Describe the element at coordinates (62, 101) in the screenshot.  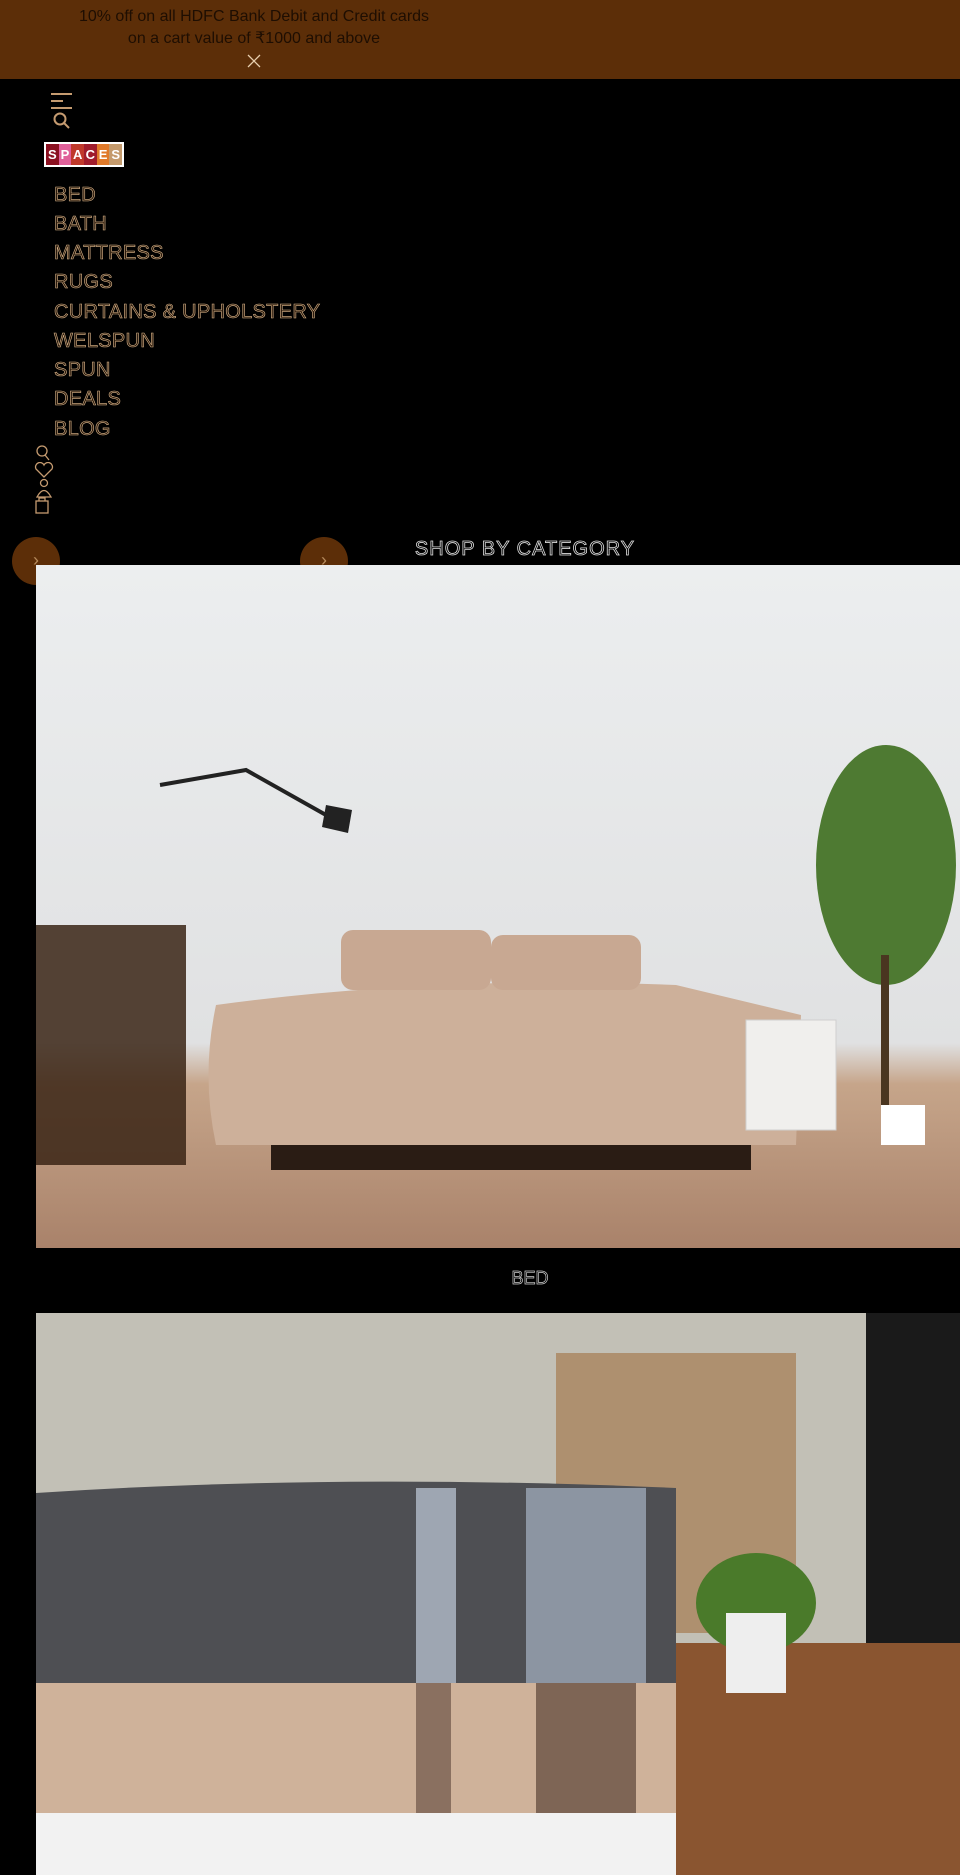
I see `hamburger-menu-icon` at that location.